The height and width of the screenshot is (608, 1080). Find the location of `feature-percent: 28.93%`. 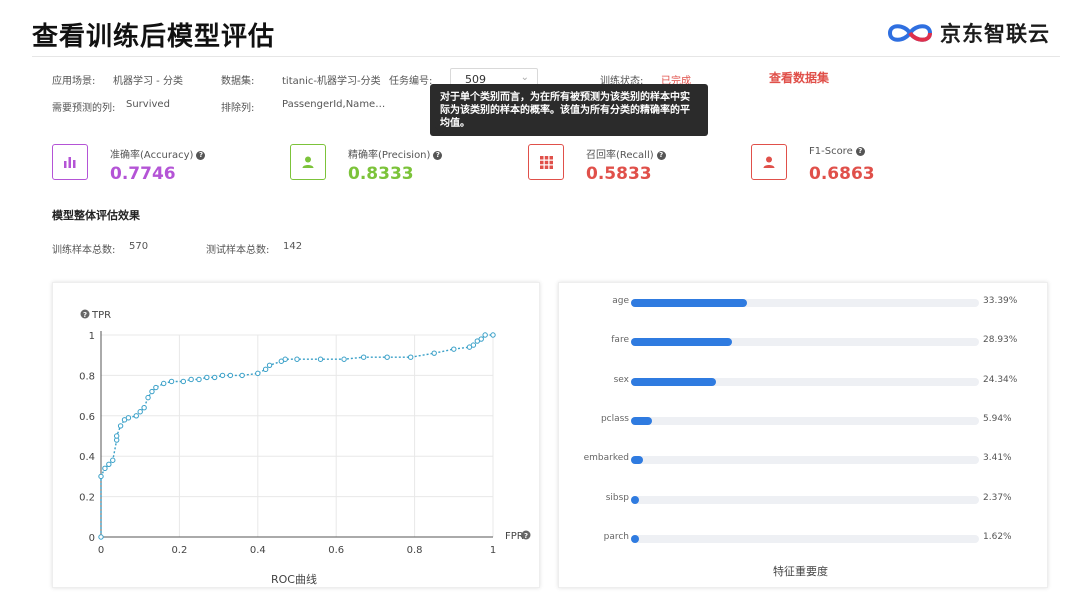

feature-percent: 28.93% is located at coordinates (1000, 340).